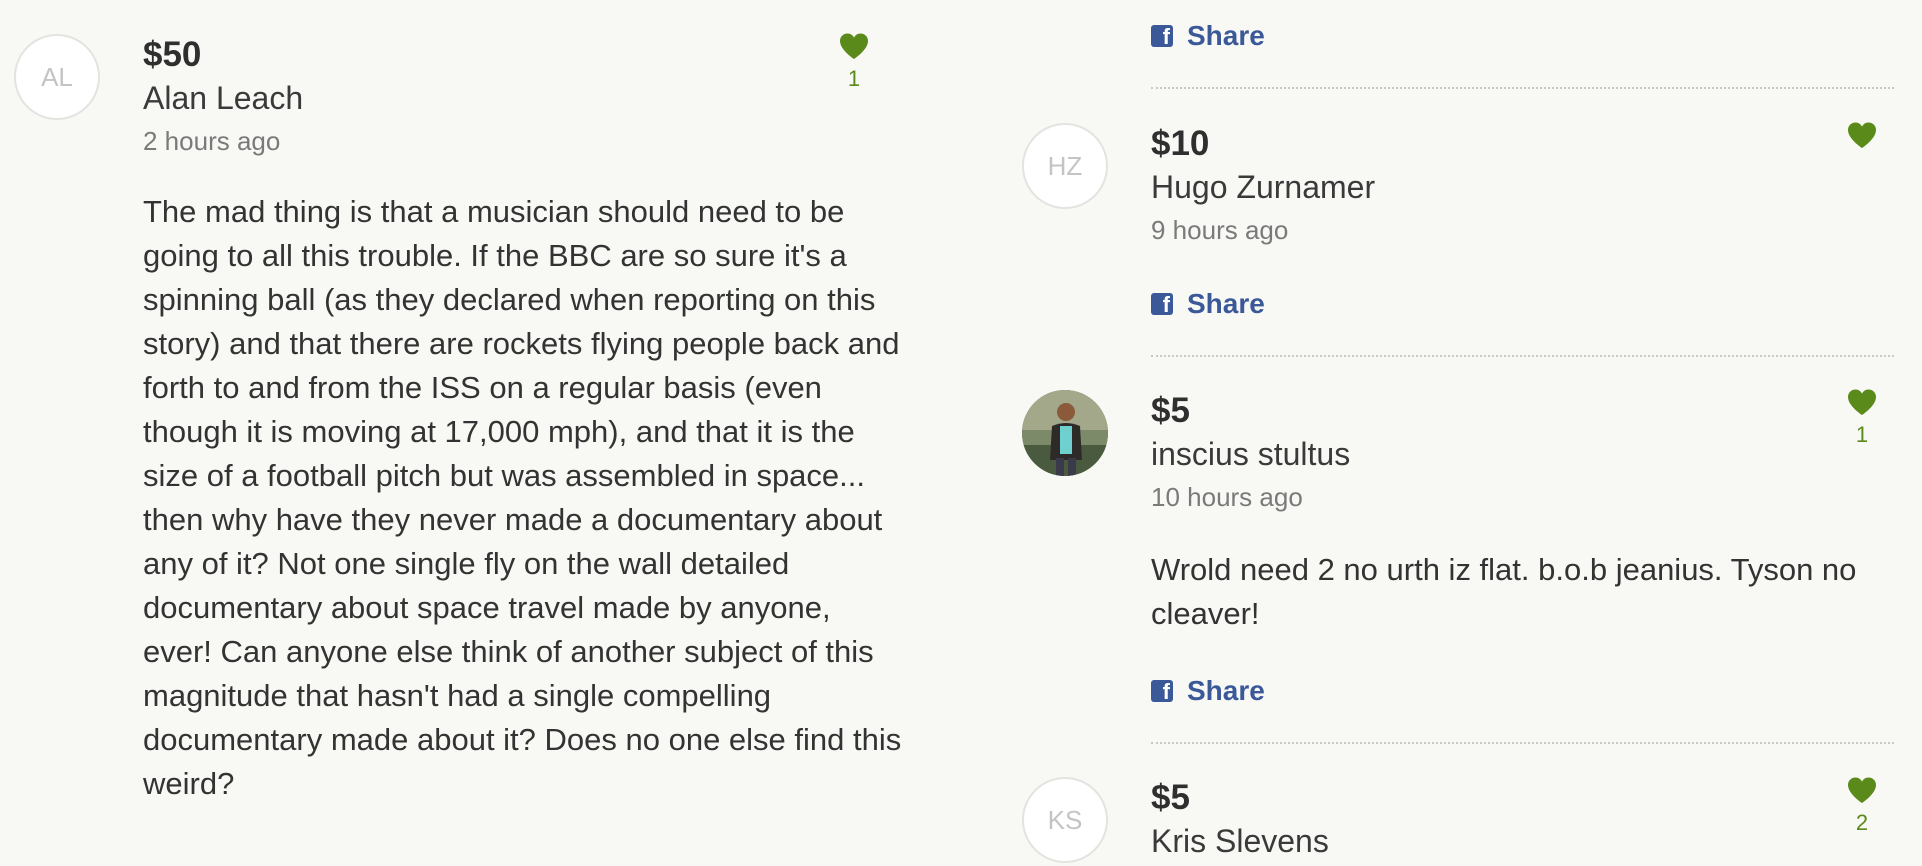 Image resolution: width=1922 pixels, height=866 pixels. I want to click on comment-time: 2 hours ago, so click(212, 141).